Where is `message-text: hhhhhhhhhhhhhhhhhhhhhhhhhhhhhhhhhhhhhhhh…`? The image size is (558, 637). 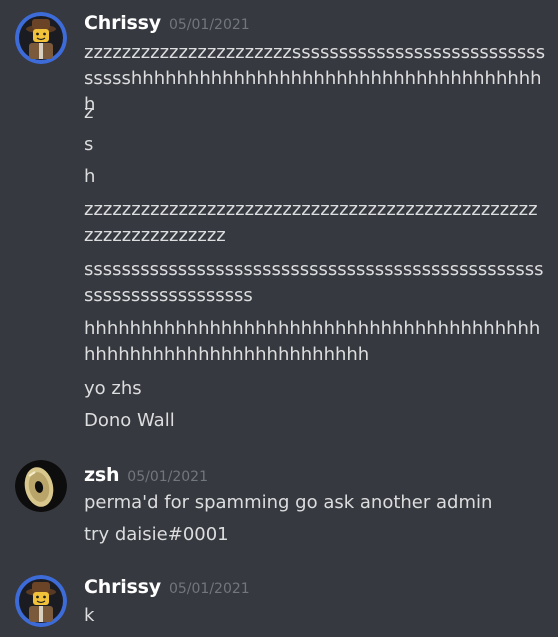 message-text: hhhhhhhhhhhhhhhhhhhhhhhhhhhhhhhhhhhhhhhh… is located at coordinates (312, 341).